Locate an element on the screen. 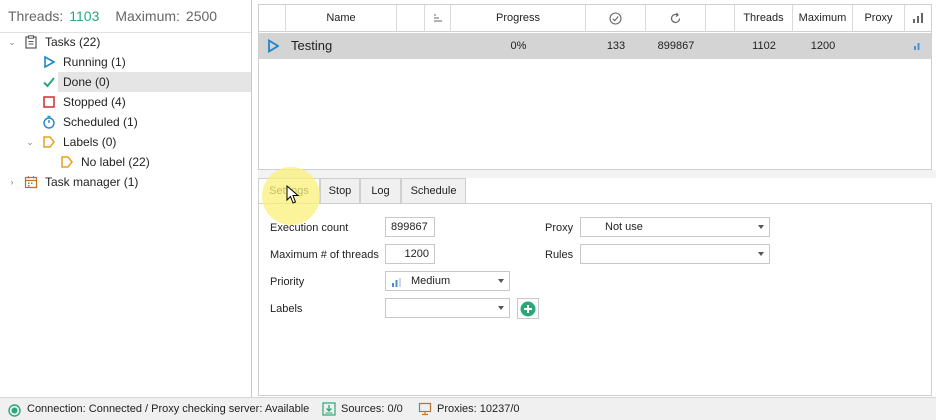 This screenshot has width=936, height=420. task-maximum: 1200 is located at coordinates (823, 46).